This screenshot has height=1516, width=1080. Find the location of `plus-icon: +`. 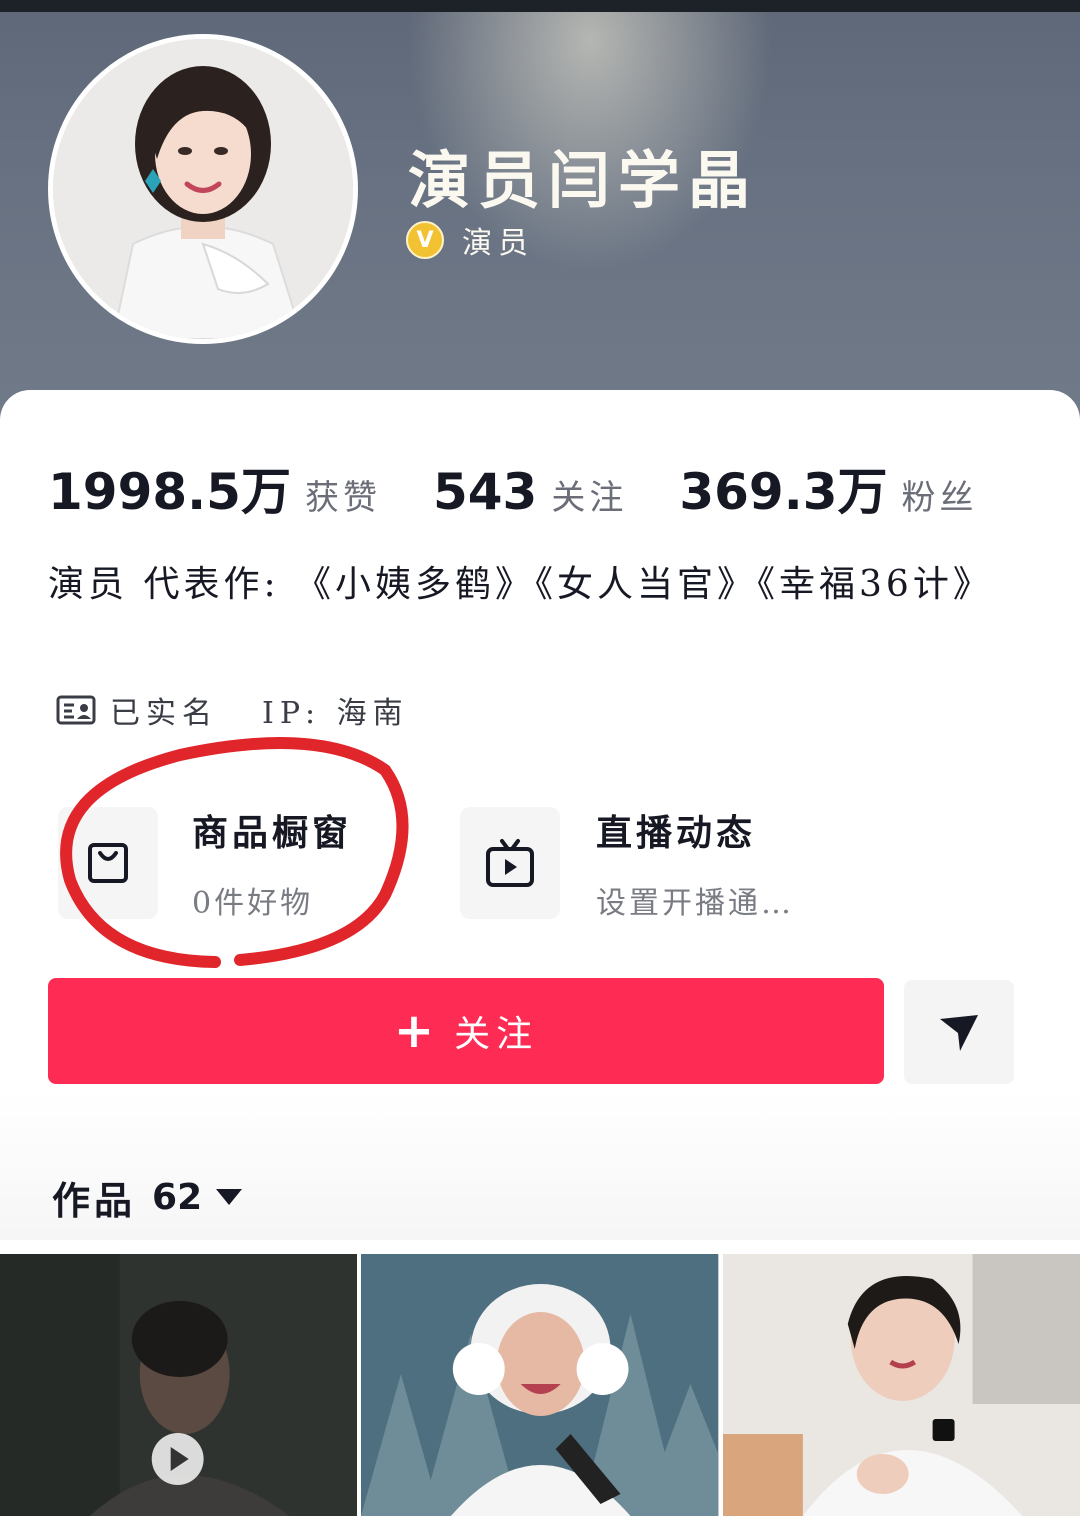

plus-icon: + is located at coordinates (417, 1031).